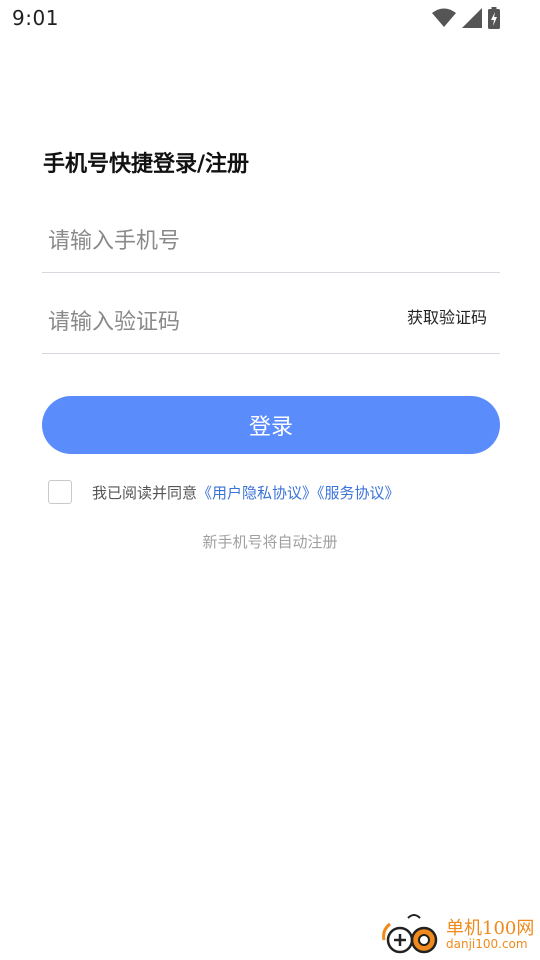 Image resolution: width=540 pixels, height=960 pixels. What do you see at coordinates (270, 18) in the screenshot?
I see `status-bar: 9:01` at bounding box center [270, 18].